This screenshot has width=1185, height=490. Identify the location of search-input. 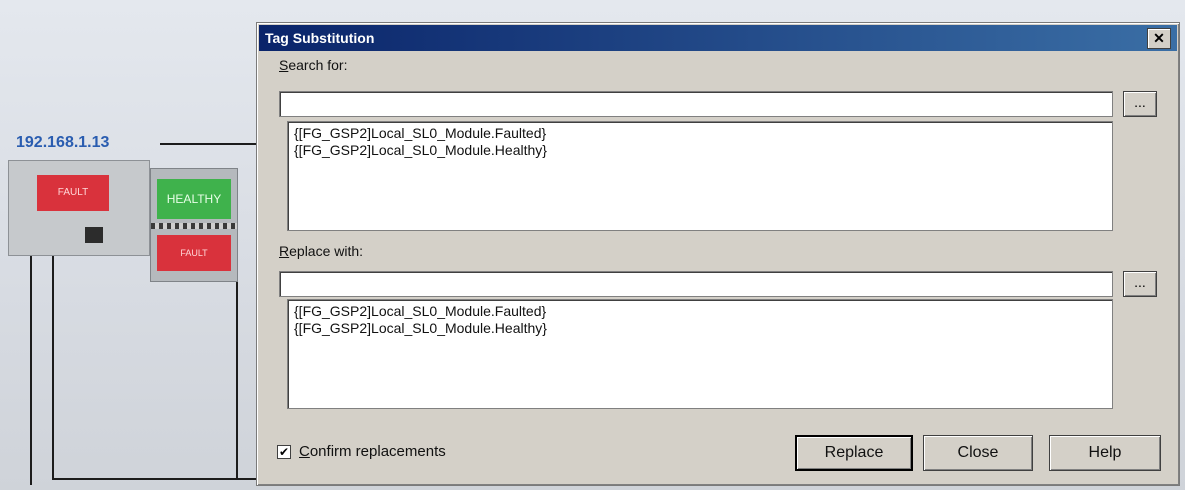
(696, 104).